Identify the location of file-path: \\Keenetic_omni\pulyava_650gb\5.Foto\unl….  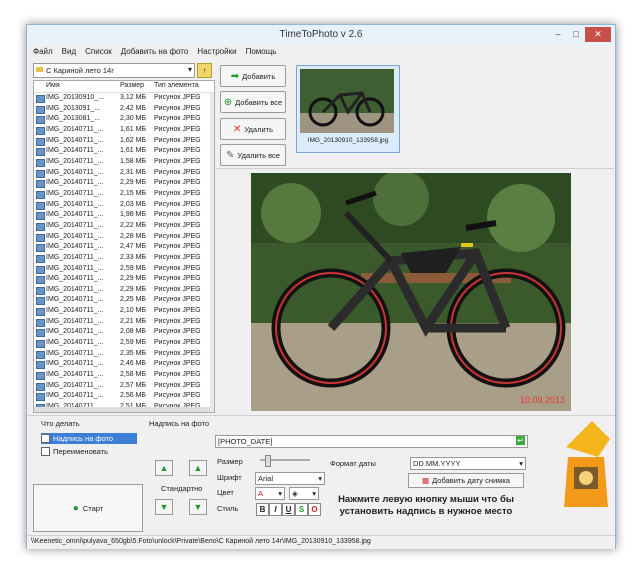
(201, 541).